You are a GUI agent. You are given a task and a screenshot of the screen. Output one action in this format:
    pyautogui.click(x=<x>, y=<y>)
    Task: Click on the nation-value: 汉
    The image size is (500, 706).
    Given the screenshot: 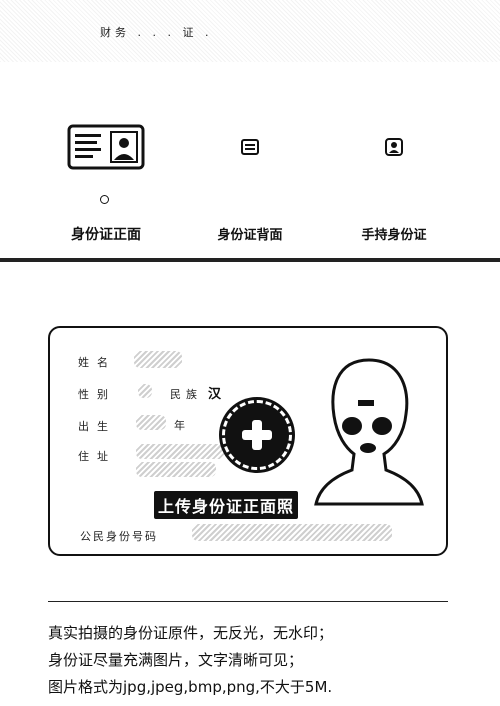 What is the action you would take?
    pyautogui.click(x=215, y=394)
    